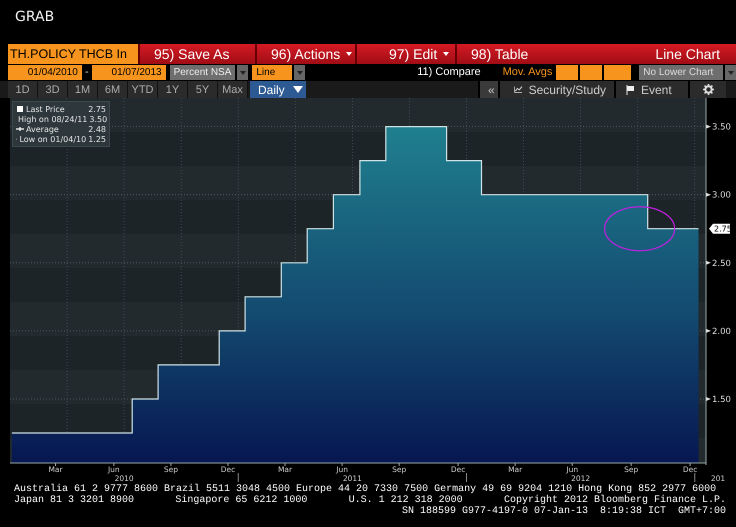  Describe the element at coordinates (681, 54) in the screenshot. I see `view-title: Line Chart` at that location.